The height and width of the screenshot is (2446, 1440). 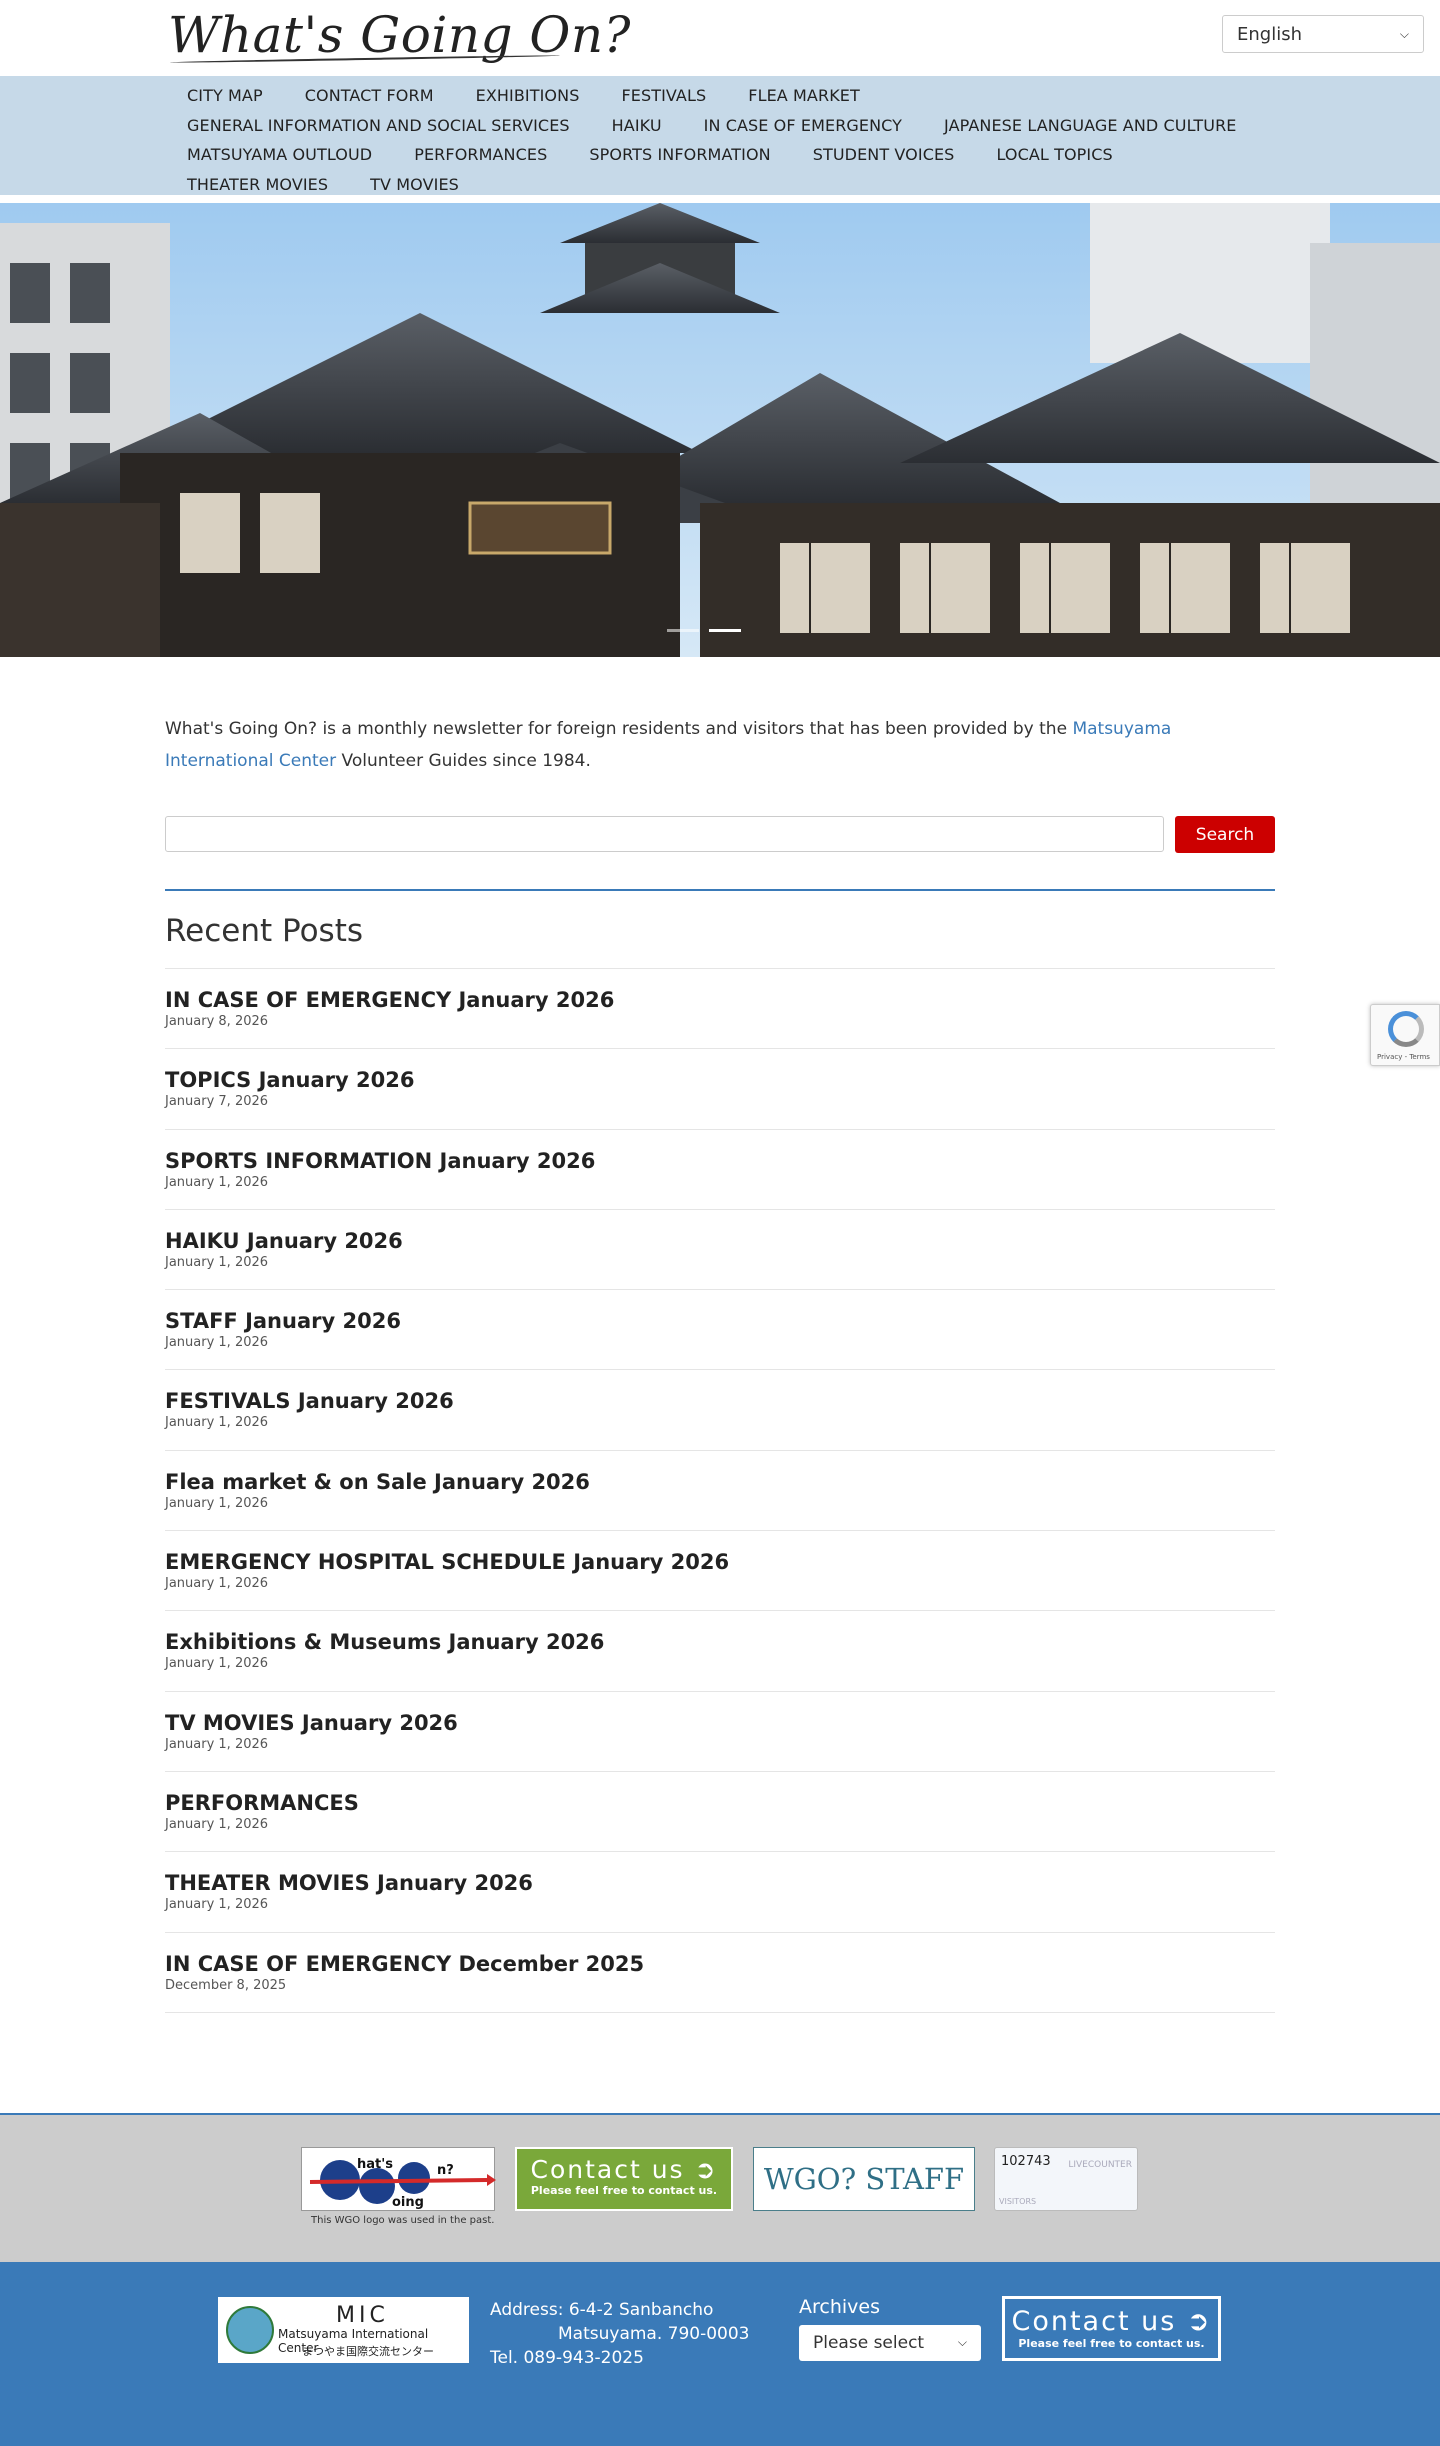 What do you see at coordinates (869, 2342) in the screenshot?
I see `archives-select-value: Please select` at bounding box center [869, 2342].